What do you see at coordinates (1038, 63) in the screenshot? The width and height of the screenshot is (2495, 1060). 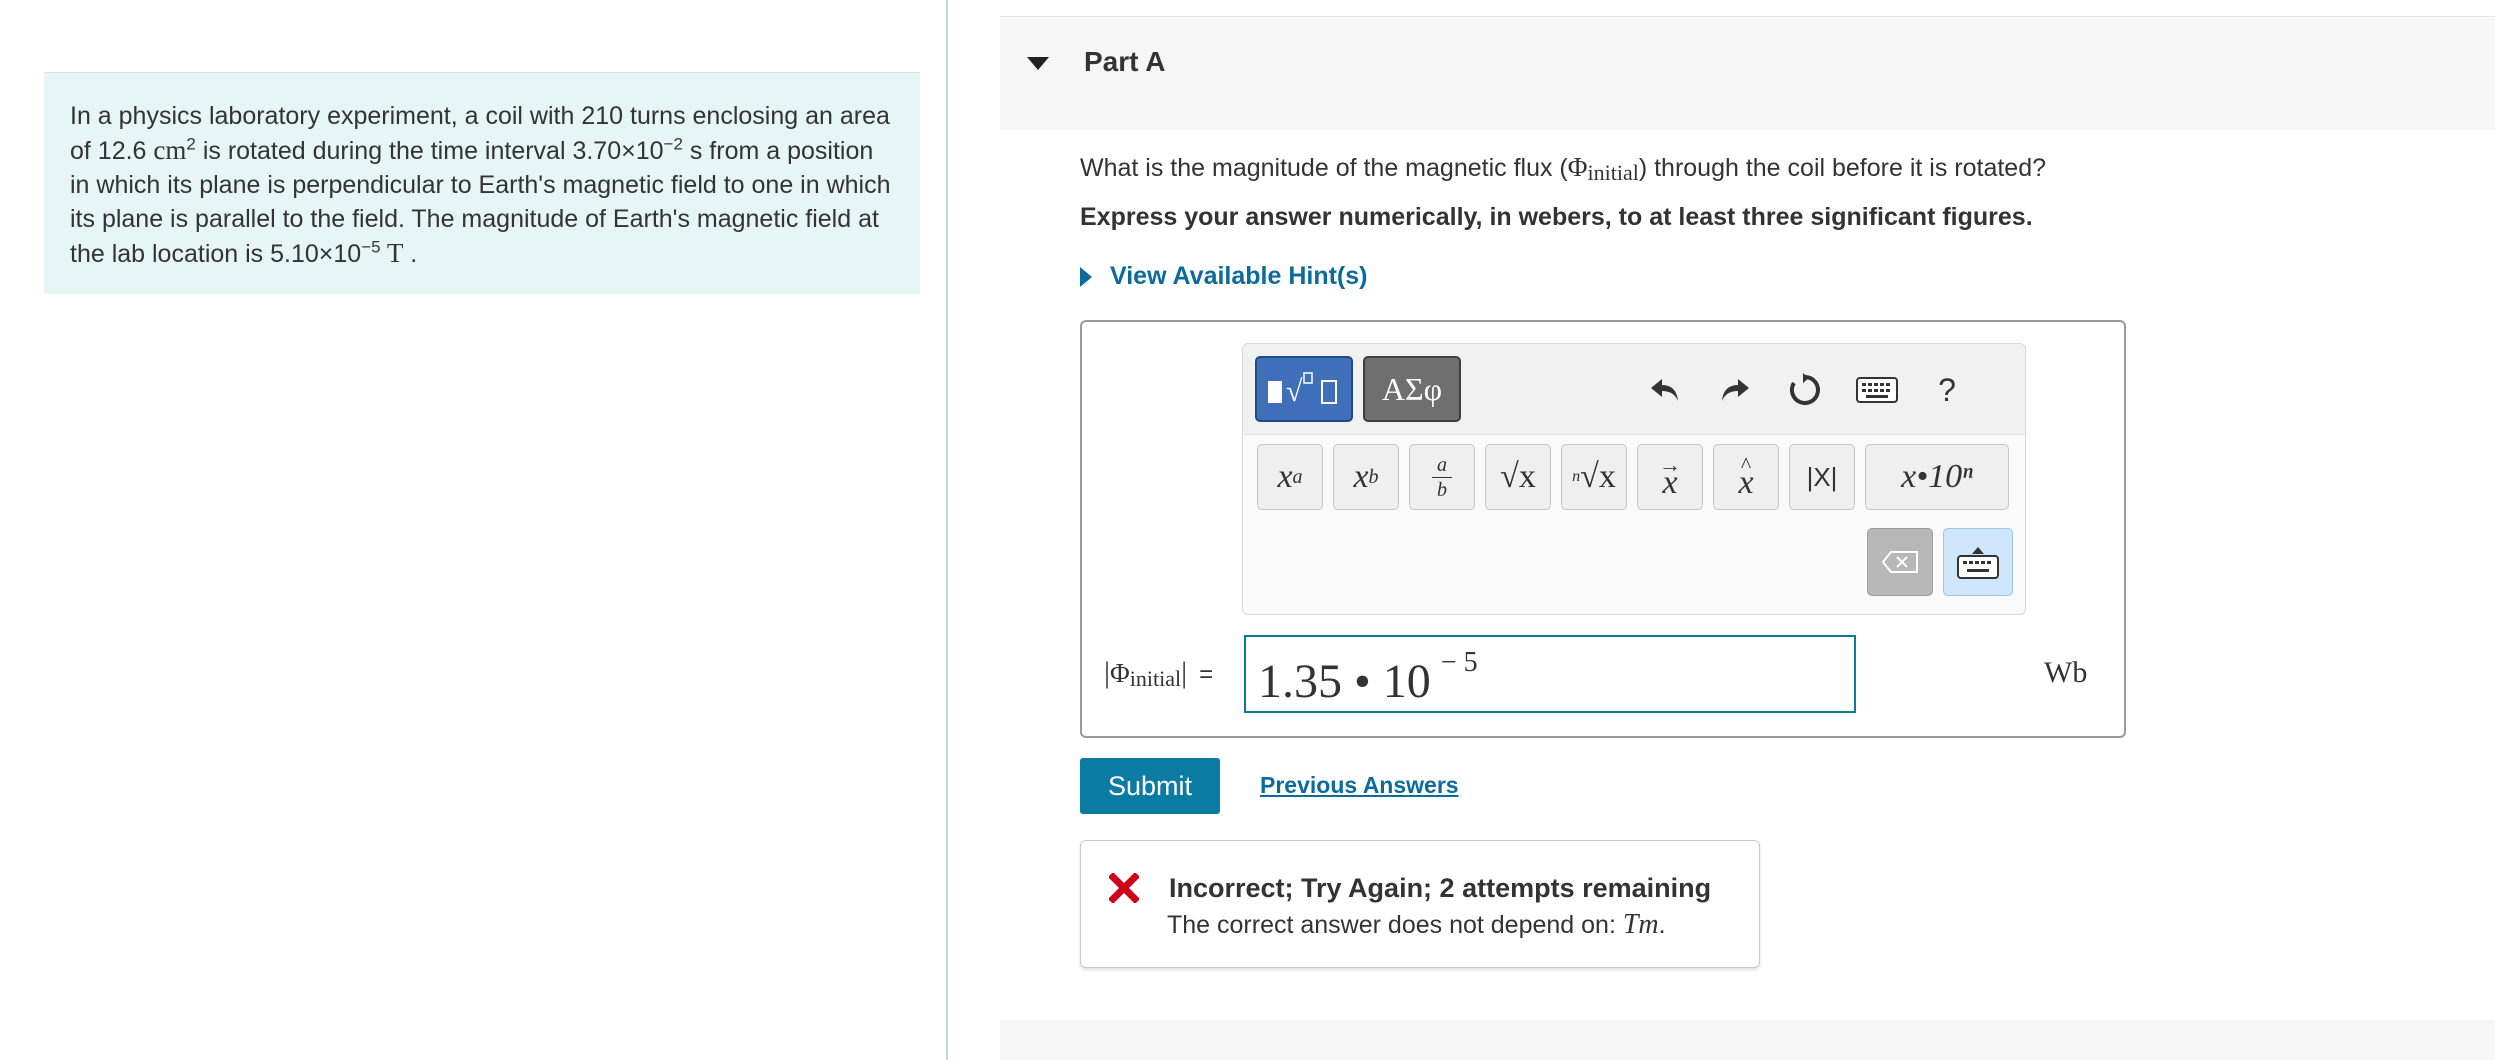 I see `collapse-triangle-icon` at bounding box center [1038, 63].